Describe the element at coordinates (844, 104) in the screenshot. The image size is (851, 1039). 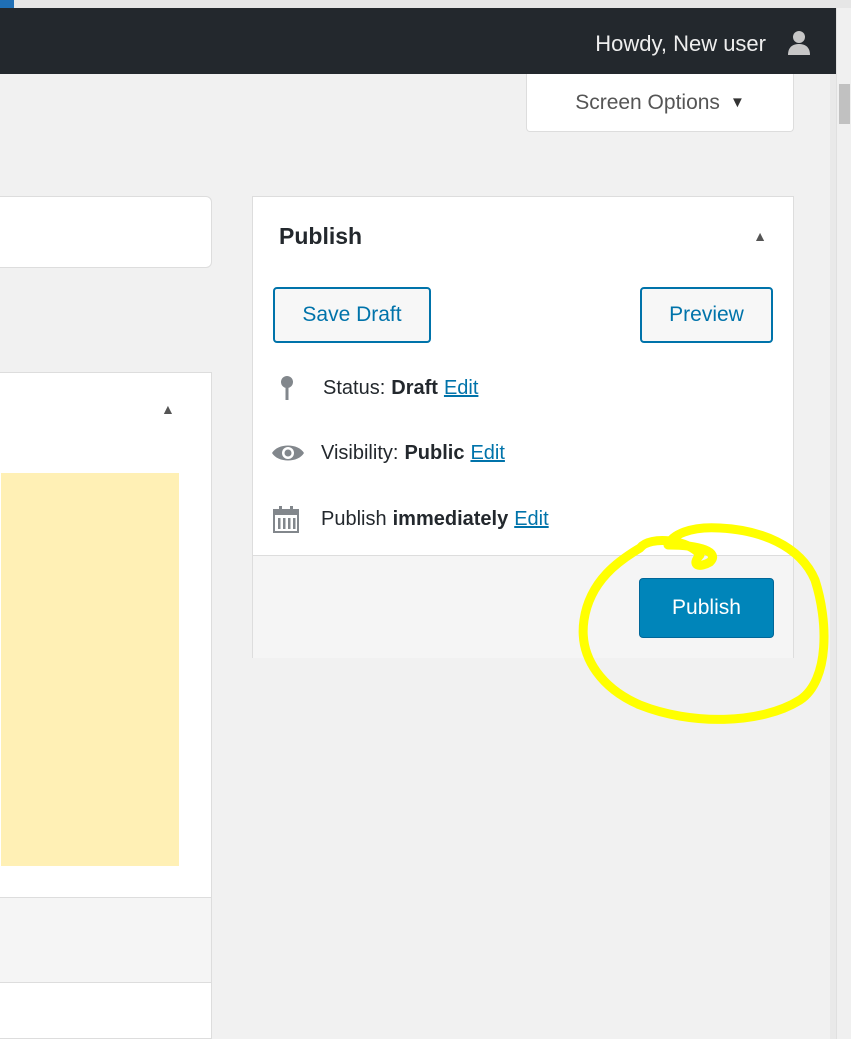
I see `scrollbar-thumb` at that location.